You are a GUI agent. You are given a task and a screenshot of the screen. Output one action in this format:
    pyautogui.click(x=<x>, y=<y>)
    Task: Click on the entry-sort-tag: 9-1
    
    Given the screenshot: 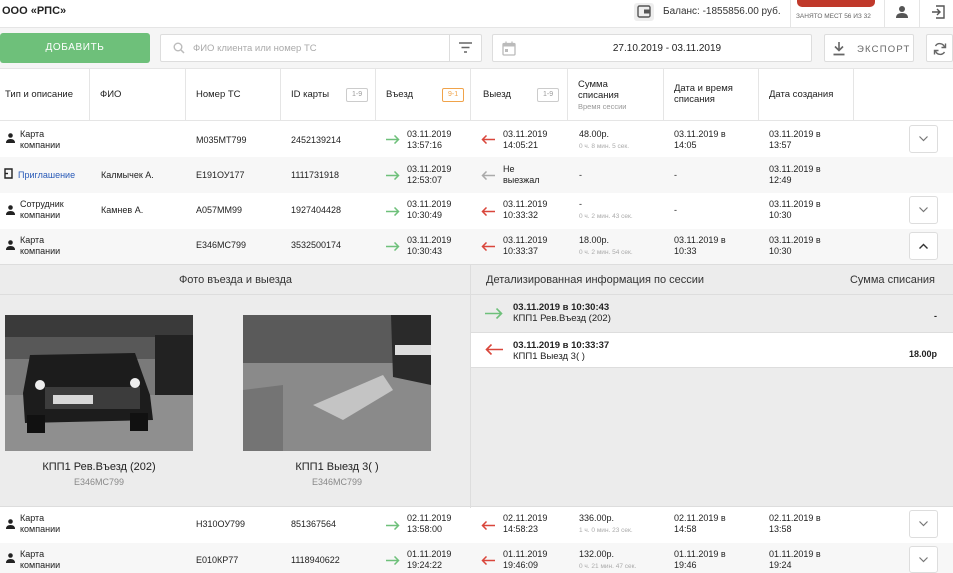 What is the action you would take?
    pyautogui.click(x=453, y=95)
    